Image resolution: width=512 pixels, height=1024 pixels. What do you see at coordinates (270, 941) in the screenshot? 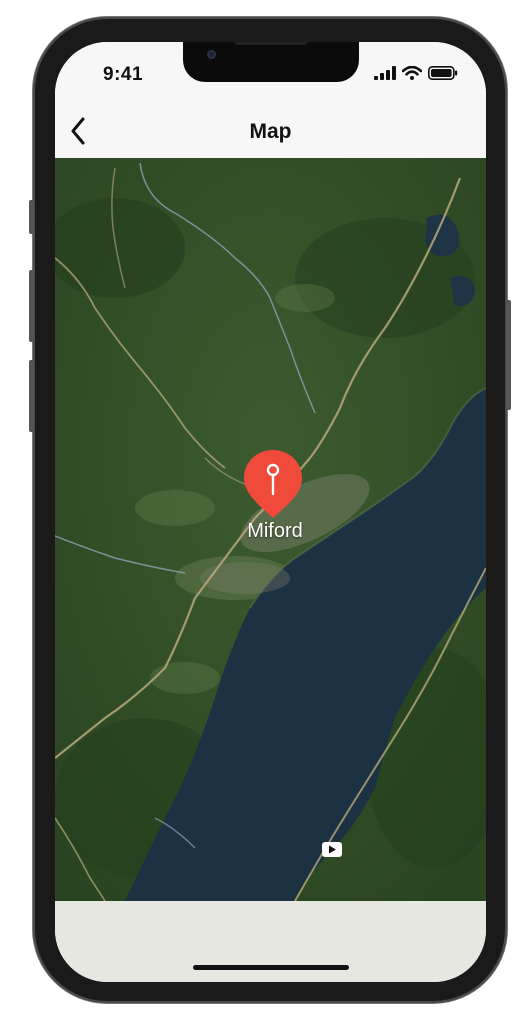
I see `bottom-panel` at bounding box center [270, 941].